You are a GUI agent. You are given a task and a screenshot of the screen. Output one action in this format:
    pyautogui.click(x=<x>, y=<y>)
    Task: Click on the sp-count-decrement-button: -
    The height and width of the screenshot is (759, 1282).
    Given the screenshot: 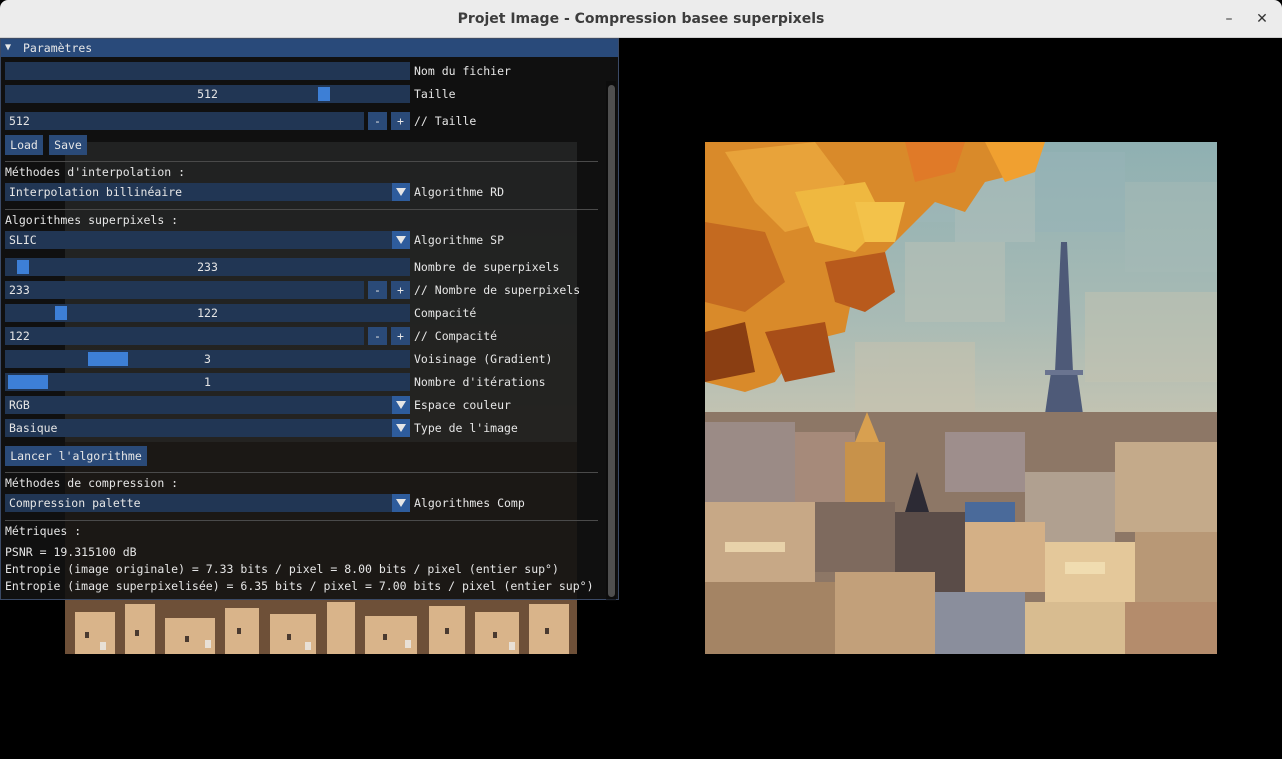 What is the action you would take?
    pyautogui.click(x=377, y=290)
    